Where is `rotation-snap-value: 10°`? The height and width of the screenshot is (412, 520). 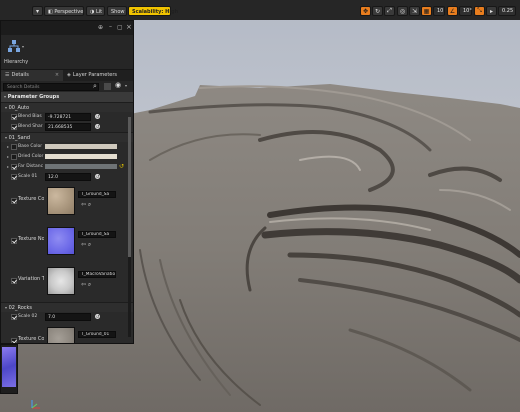
rotation-snap-value: 10° is located at coordinates (465, 11).